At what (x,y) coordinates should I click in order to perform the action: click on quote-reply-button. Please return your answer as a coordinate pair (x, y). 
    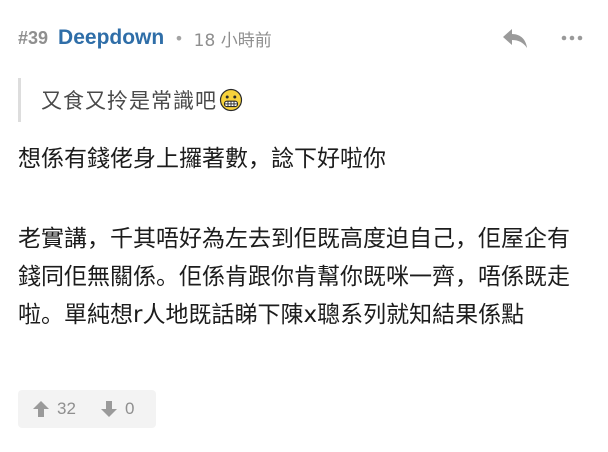
    Looking at the image, I should click on (515, 38).